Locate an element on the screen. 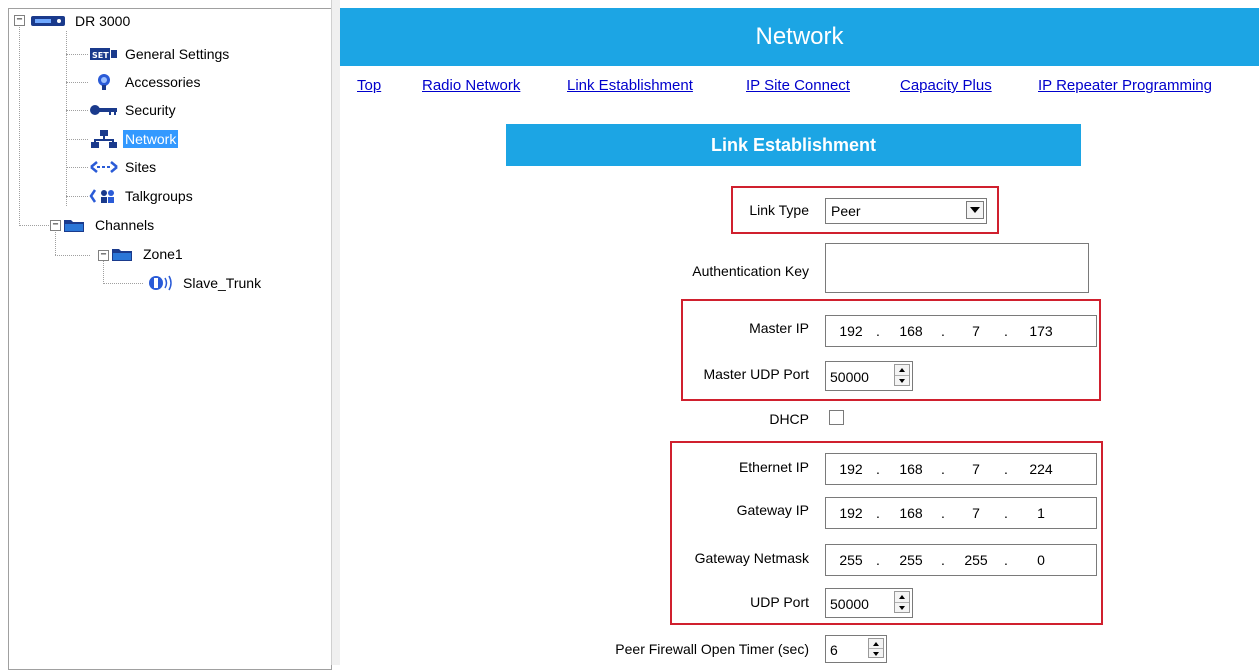  network-icon is located at coordinates (104, 139).